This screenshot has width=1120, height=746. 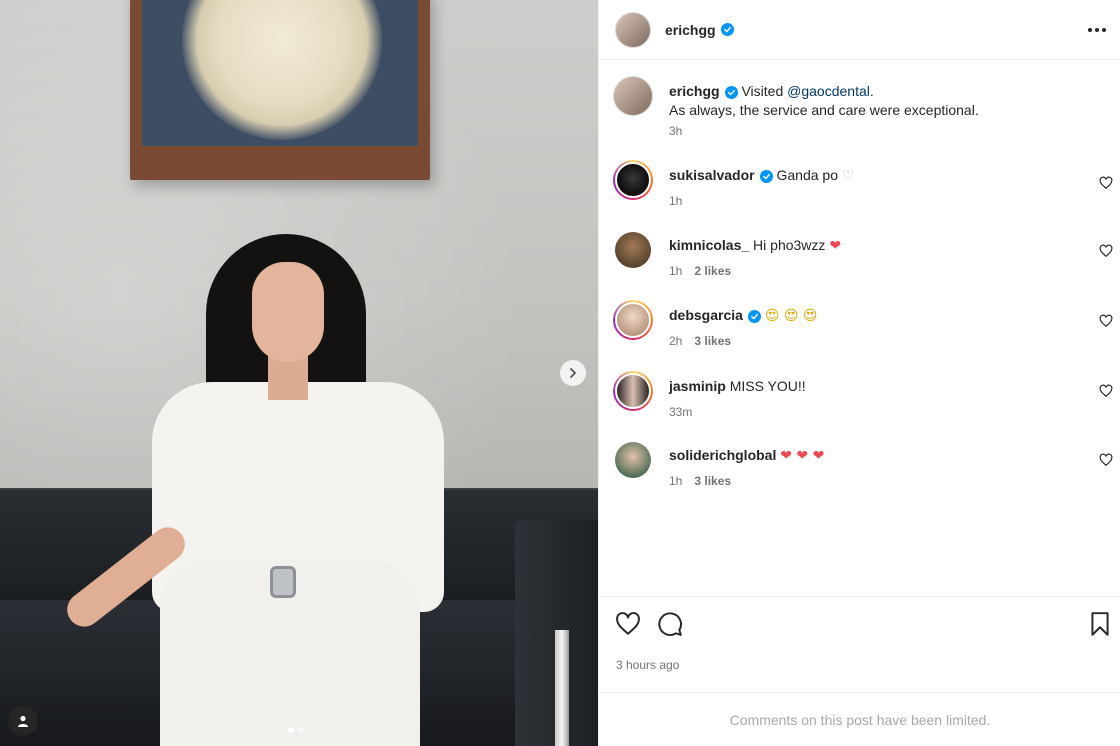 I want to click on comment-text: jasminip MISS YOU!!, so click(x=869, y=386).